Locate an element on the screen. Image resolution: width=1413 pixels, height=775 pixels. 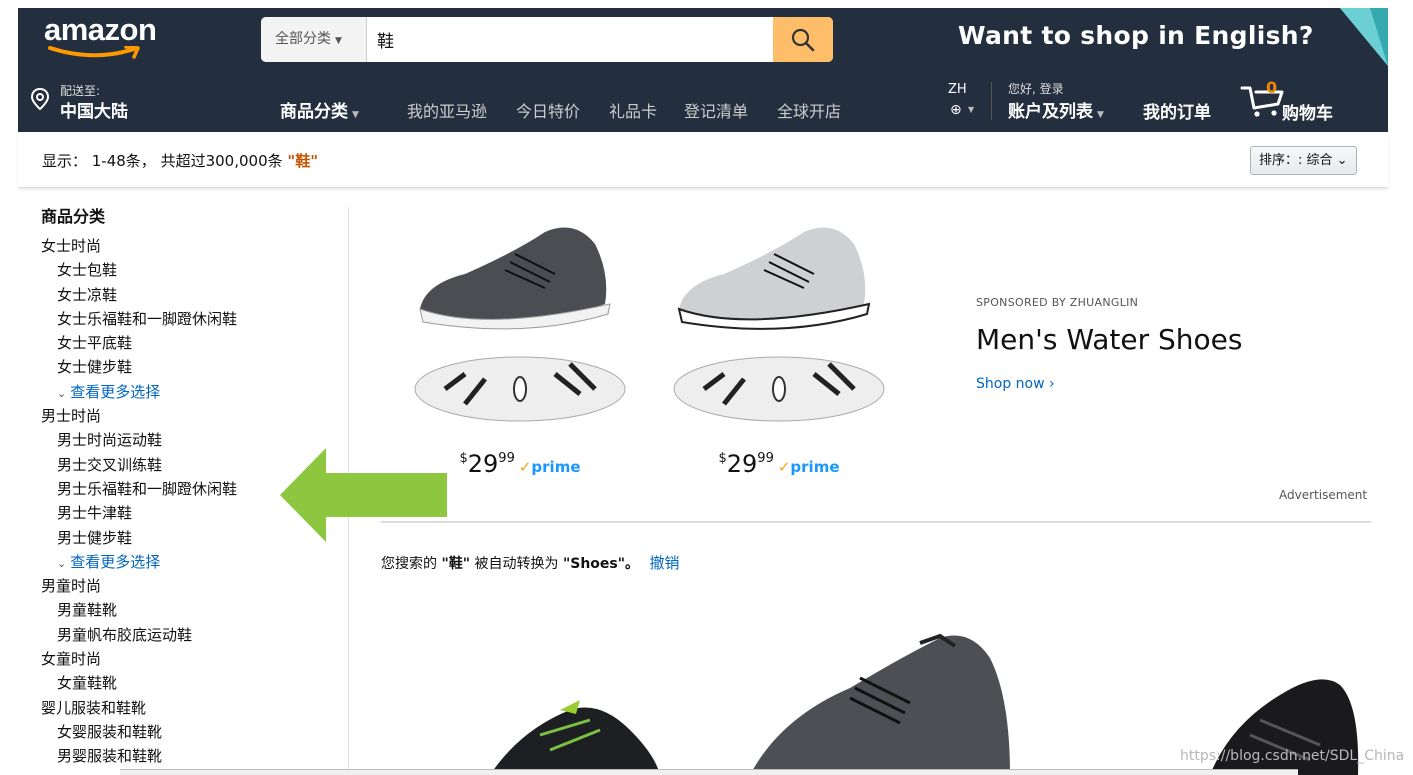
sidebar-item-boys-canvas: 男童帆布胶底运动鞋 is located at coordinates (191, 635).